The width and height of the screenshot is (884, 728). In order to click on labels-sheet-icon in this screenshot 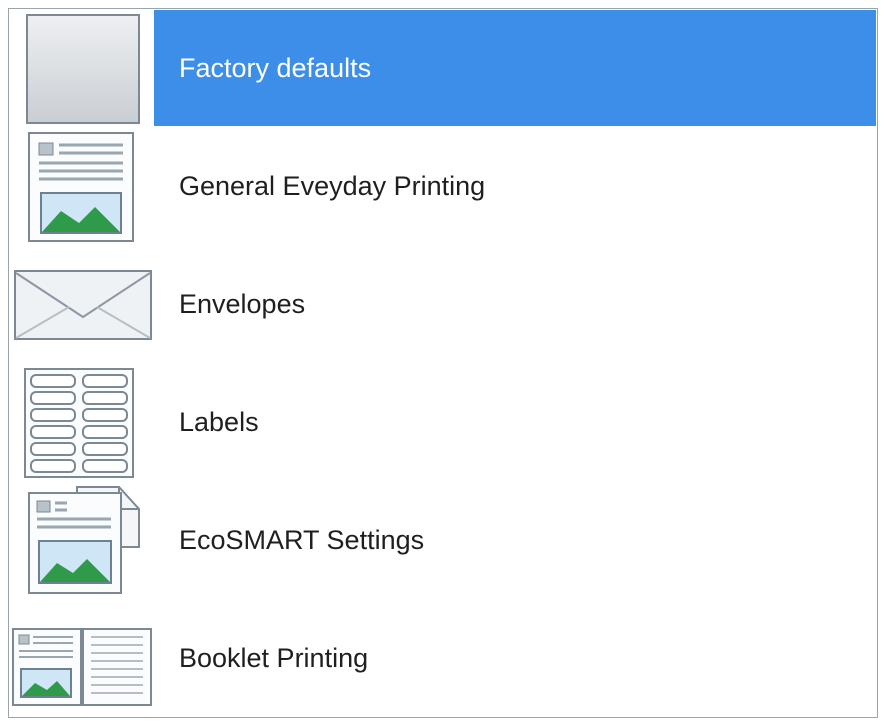, I will do `click(79, 423)`.